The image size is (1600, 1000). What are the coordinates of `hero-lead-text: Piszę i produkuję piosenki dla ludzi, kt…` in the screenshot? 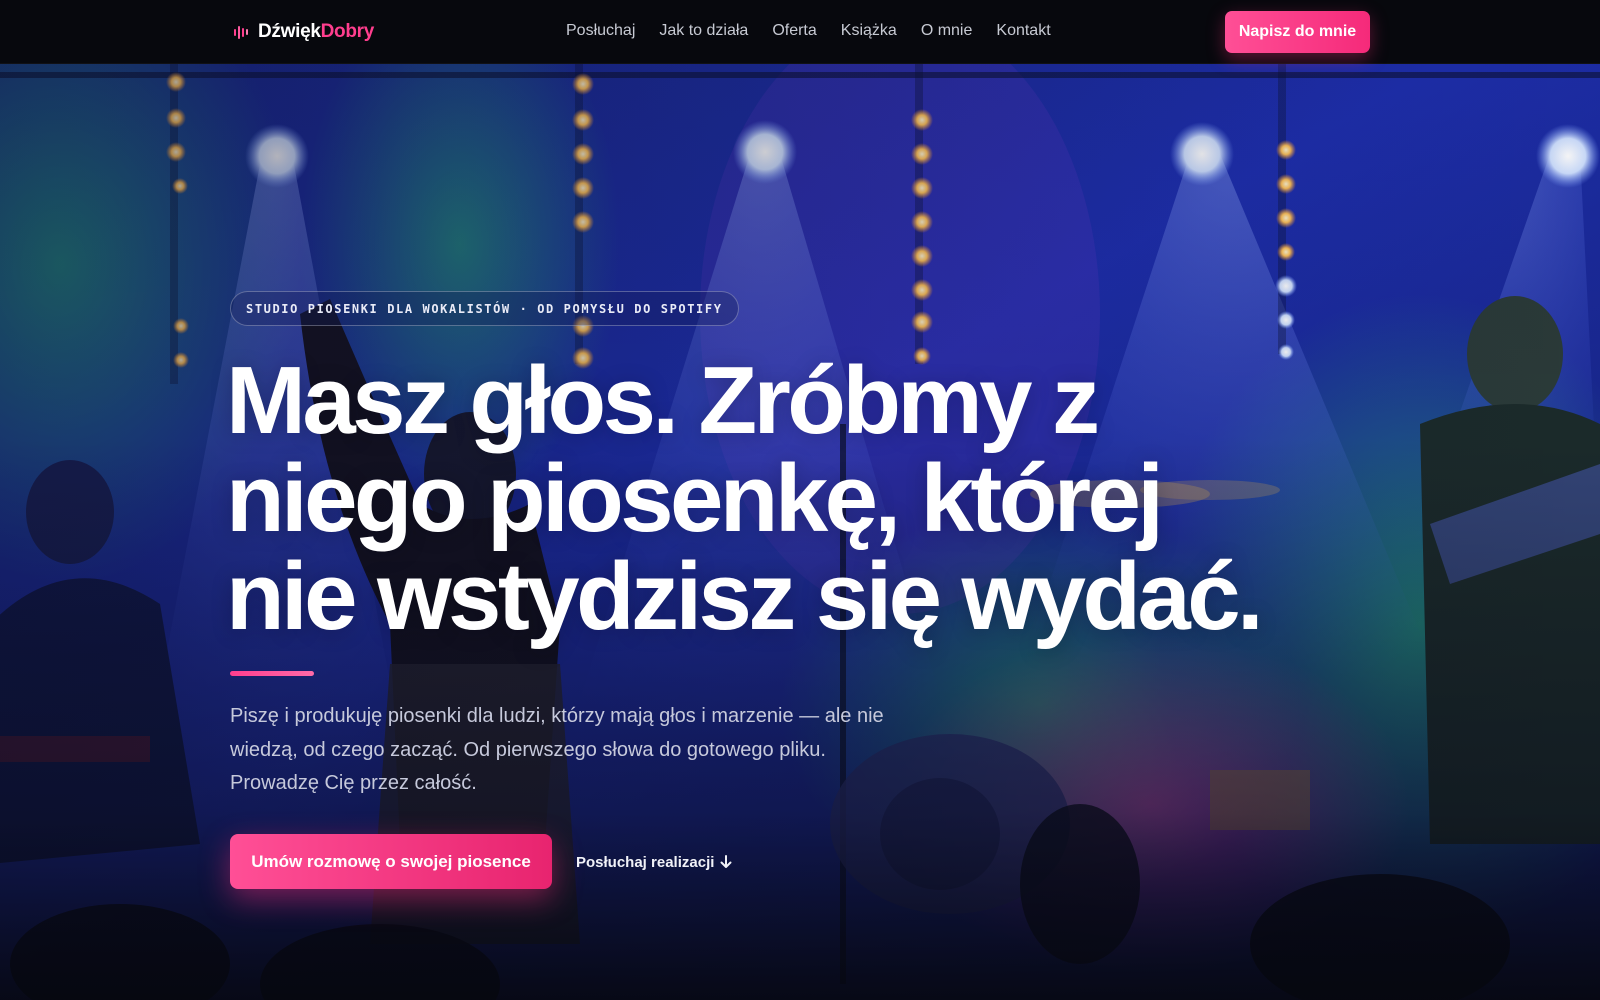 It's located at (557, 749).